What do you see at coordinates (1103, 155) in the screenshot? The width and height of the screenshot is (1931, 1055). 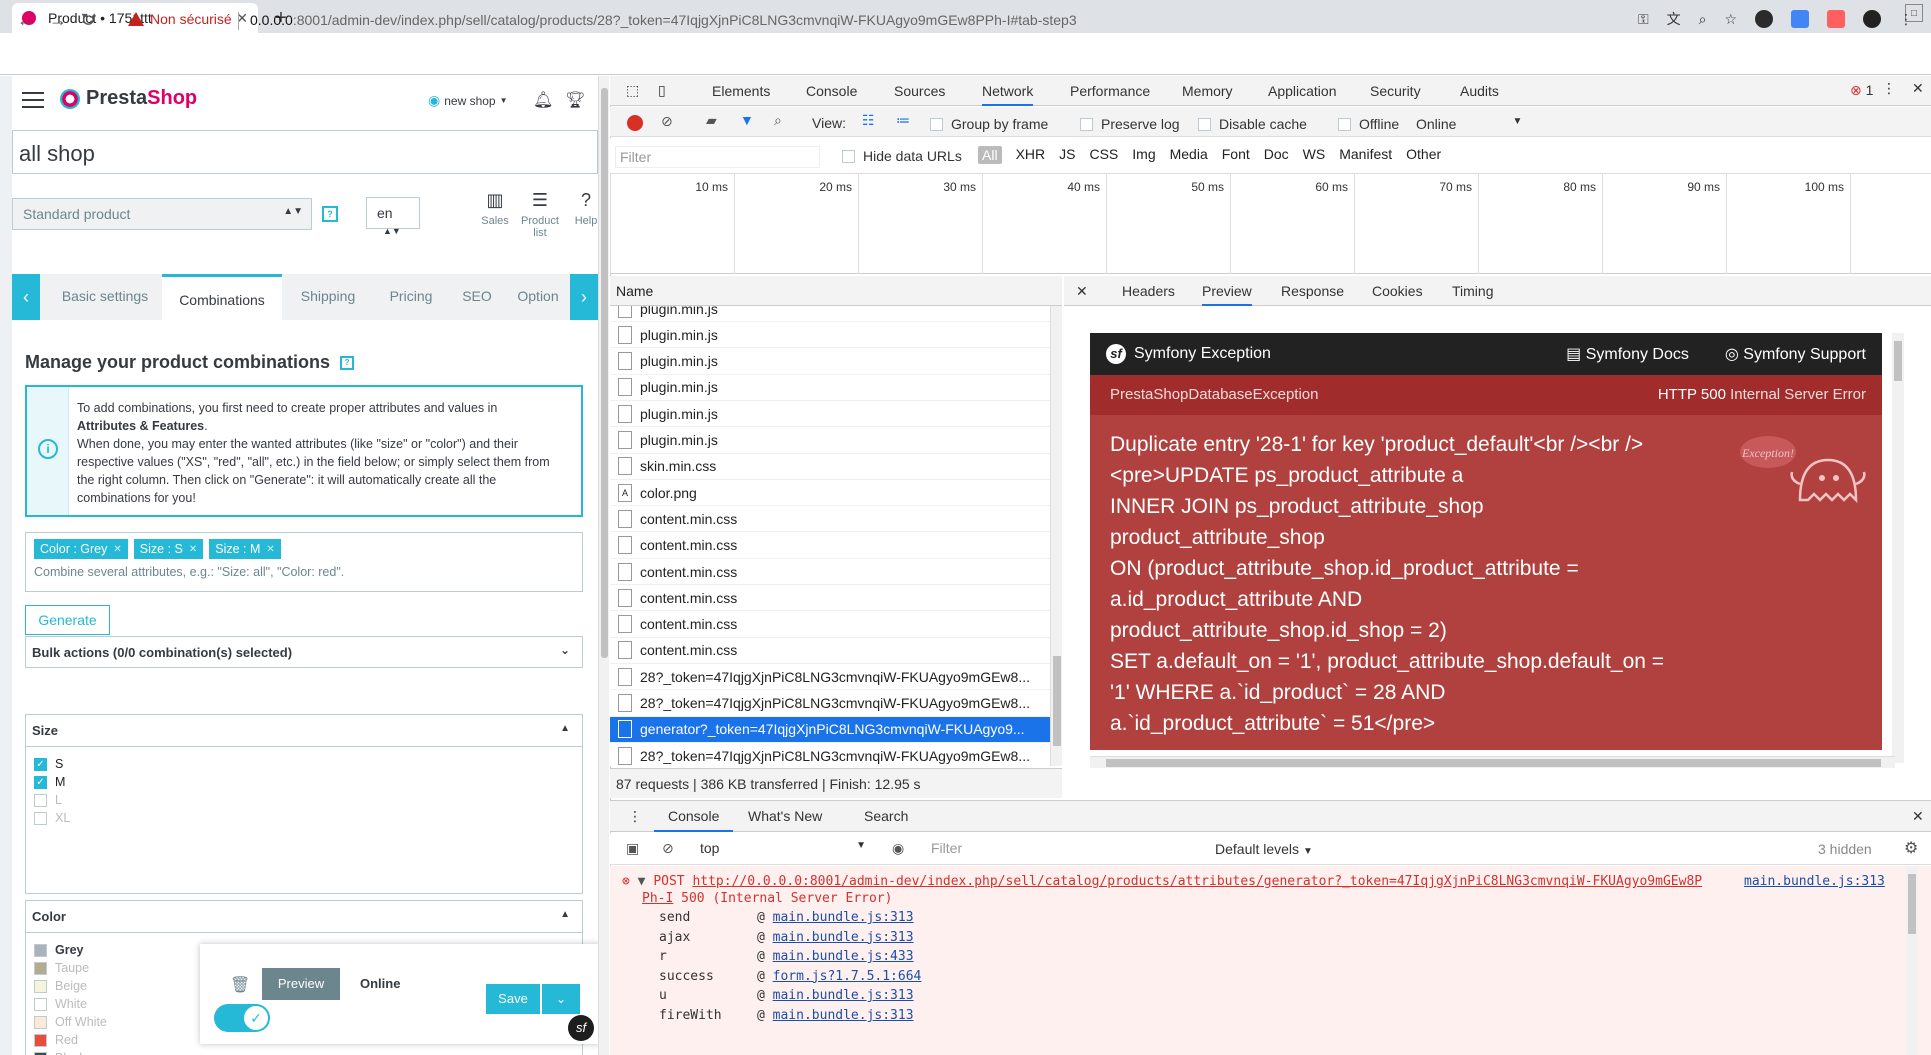 I see `type-filter-css: CSS` at bounding box center [1103, 155].